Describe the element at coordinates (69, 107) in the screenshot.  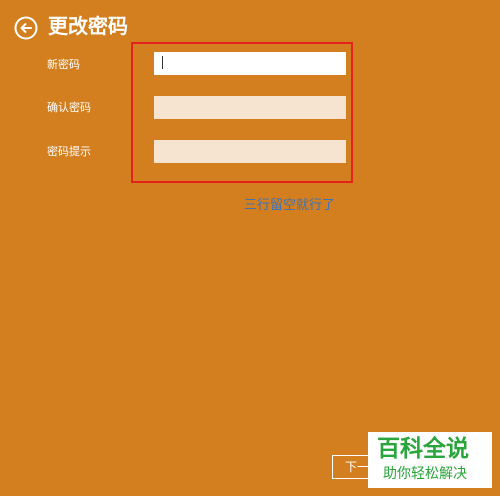
I see `confirm-password-label: 确认密码` at that location.